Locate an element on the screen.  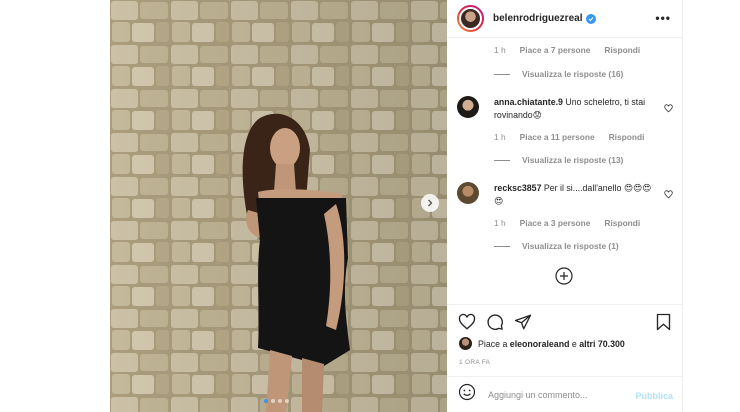
likes-prefix: Piace a is located at coordinates (493, 343).